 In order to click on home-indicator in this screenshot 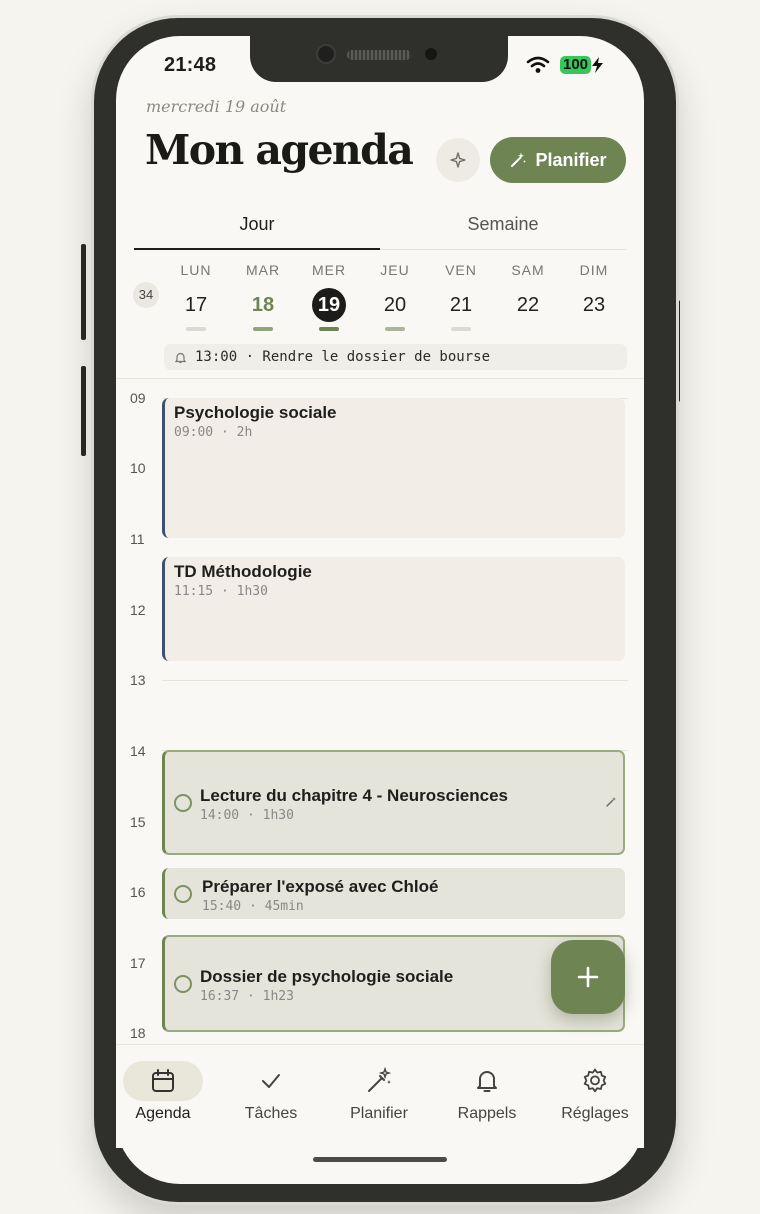, I will do `click(380, 1159)`.